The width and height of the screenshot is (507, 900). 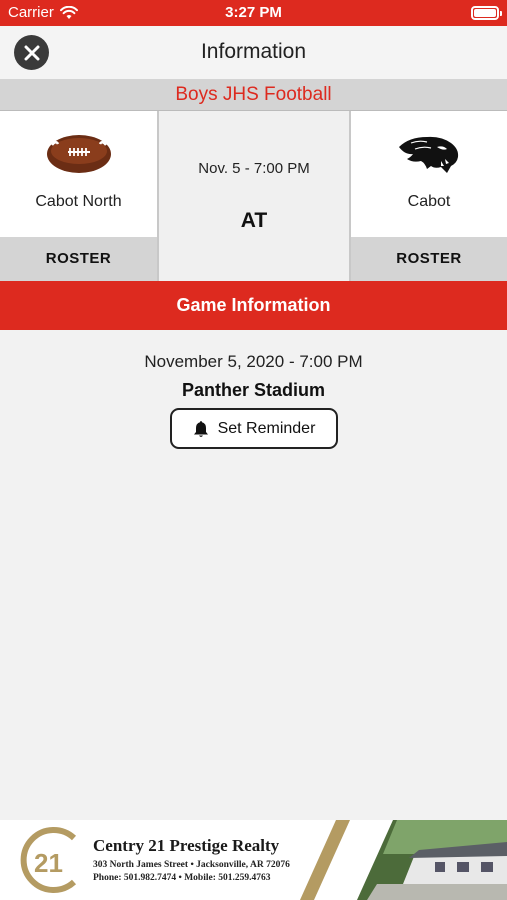 What do you see at coordinates (253, 95) in the screenshot?
I see `sport-title: Boys JHS Football` at bounding box center [253, 95].